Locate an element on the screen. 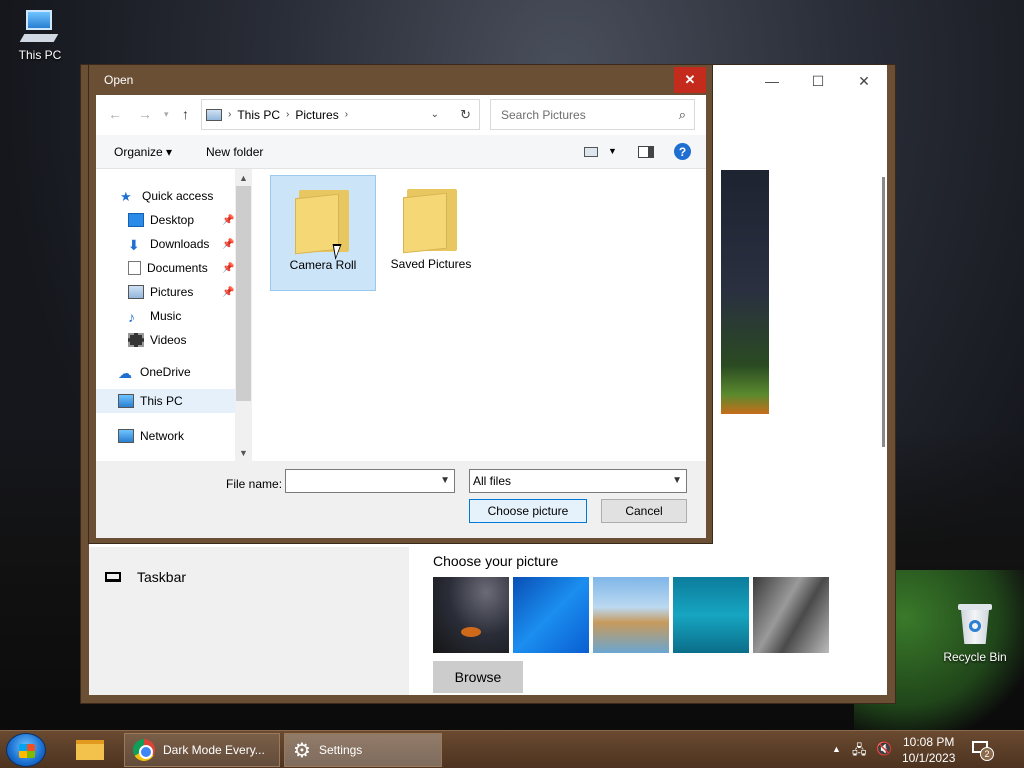  file-type-value: All files is located at coordinates (492, 481).